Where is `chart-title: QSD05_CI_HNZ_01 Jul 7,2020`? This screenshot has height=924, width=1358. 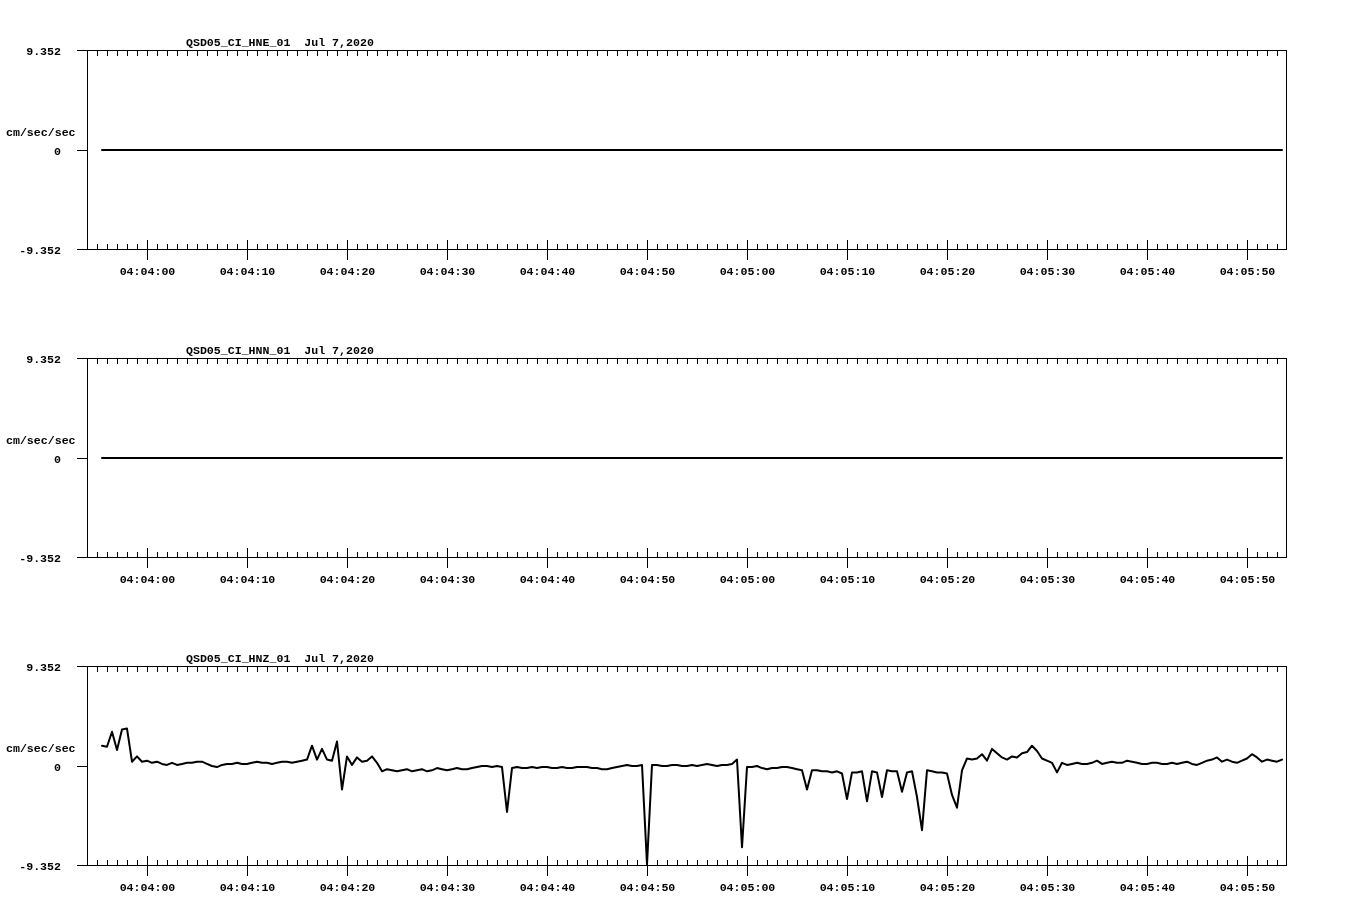 chart-title: QSD05_CI_HNZ_01 Jul 7,2020 is located at coordinates (280, 658).